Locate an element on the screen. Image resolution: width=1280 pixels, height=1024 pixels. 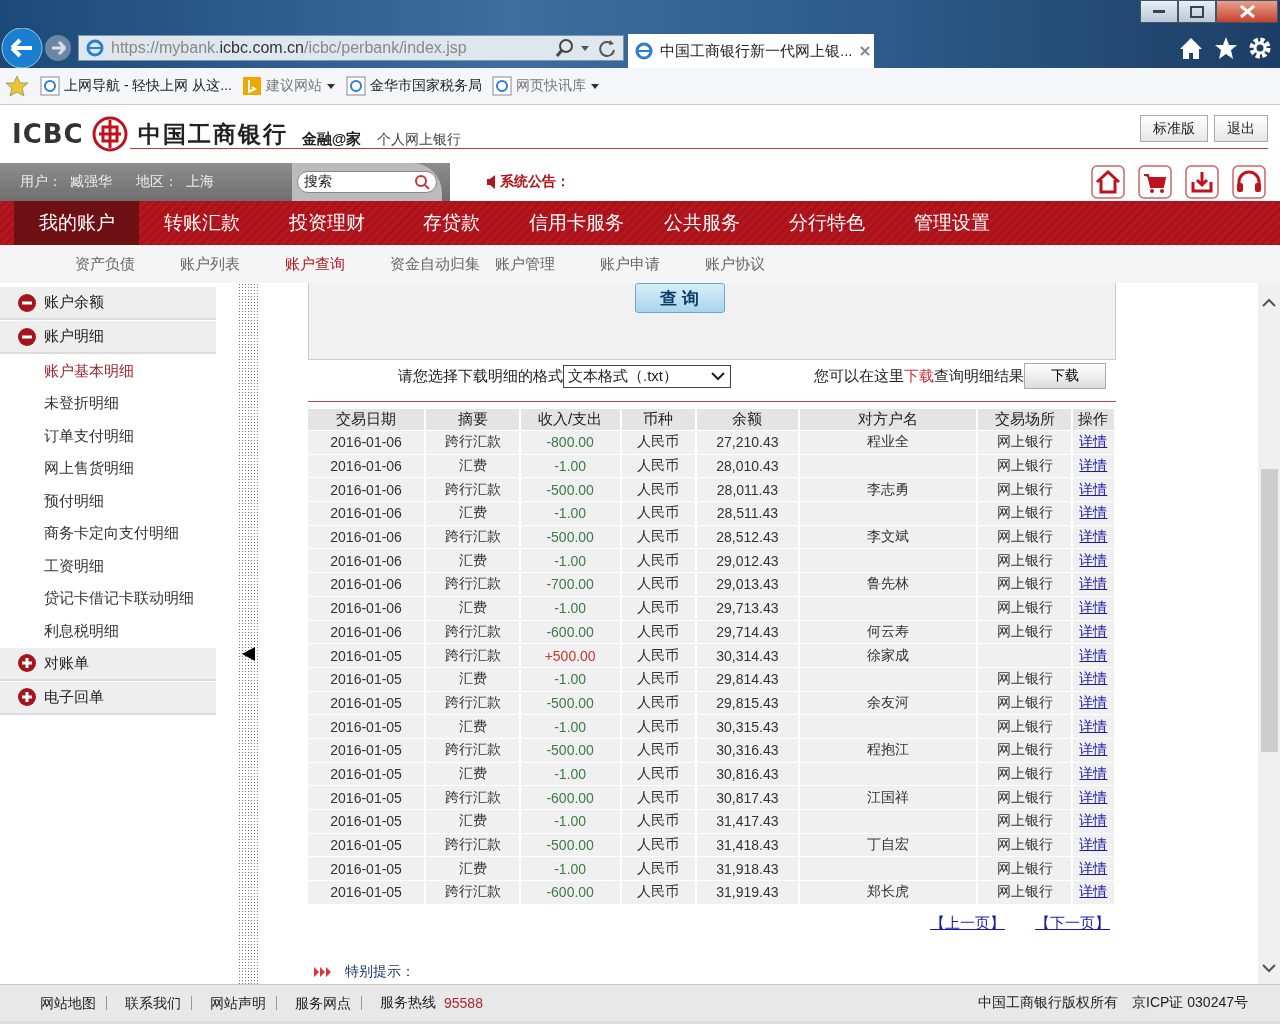
table-cell: 29,714.43 is located at coordinates (747, 632).